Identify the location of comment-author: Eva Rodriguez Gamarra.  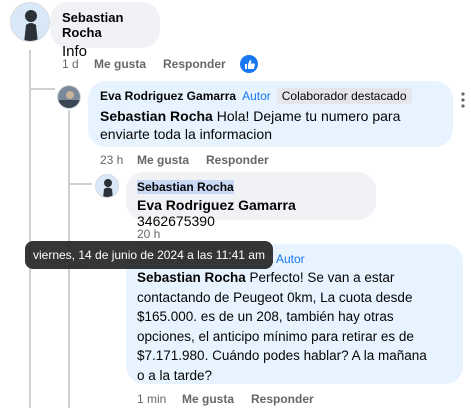
(168, 96).